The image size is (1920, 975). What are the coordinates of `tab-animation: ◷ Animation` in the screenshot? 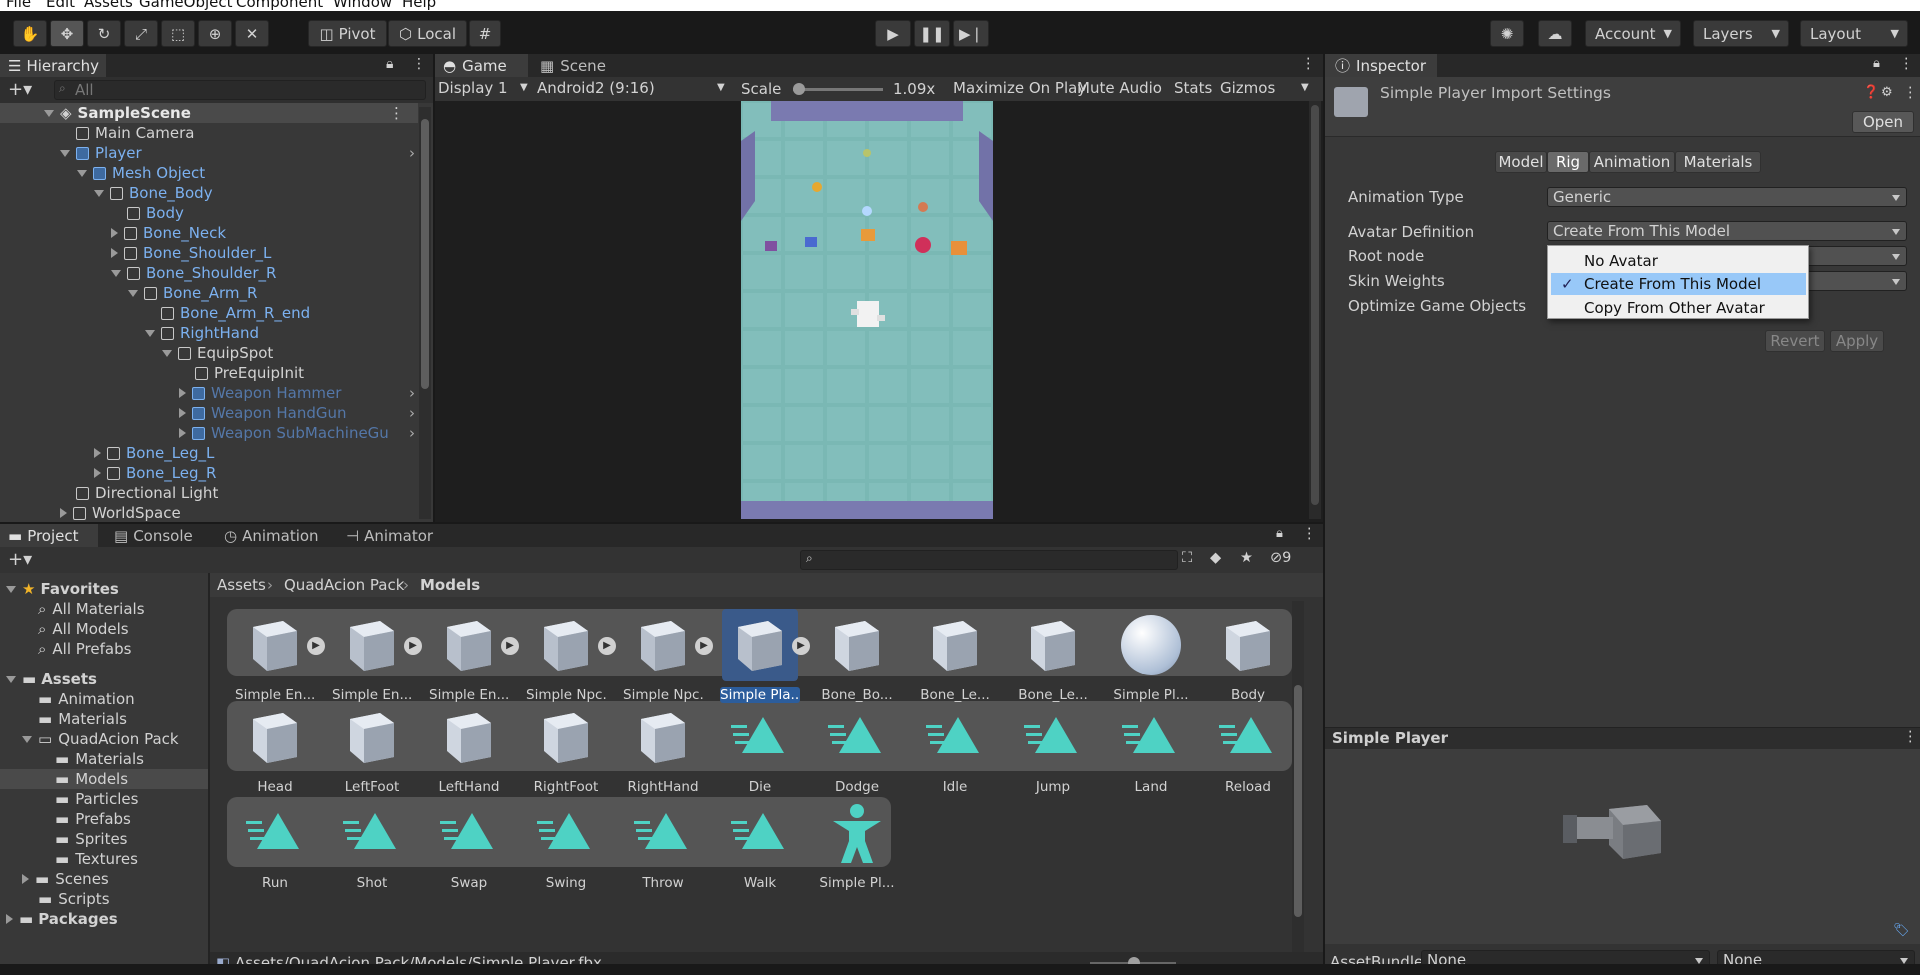 It's located at (274, 535).